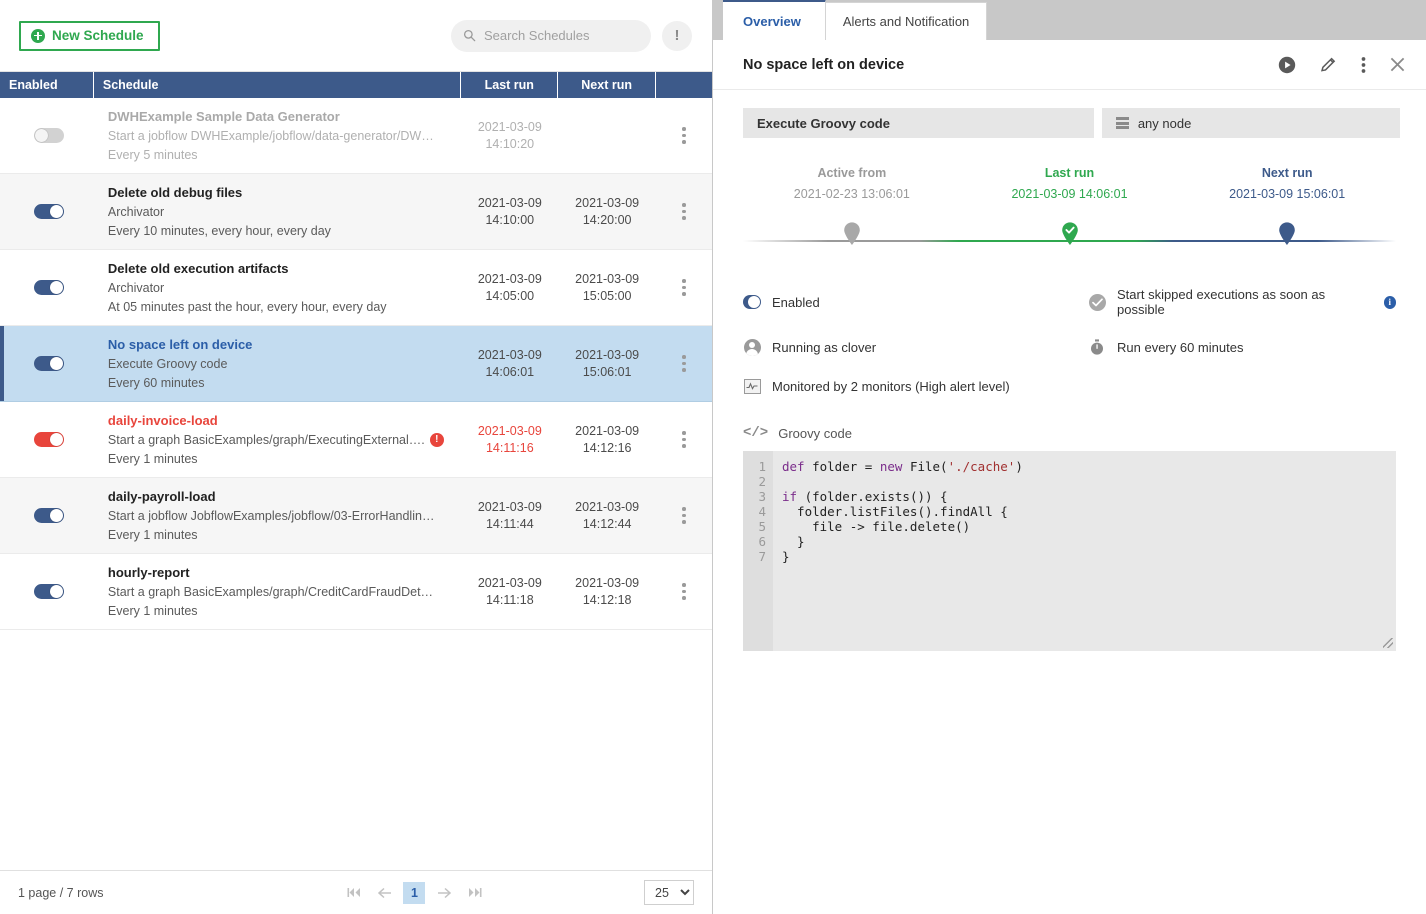  I want to click on row-next-run-cell: 2021-03-09 14:12:44, so click(607, 515).